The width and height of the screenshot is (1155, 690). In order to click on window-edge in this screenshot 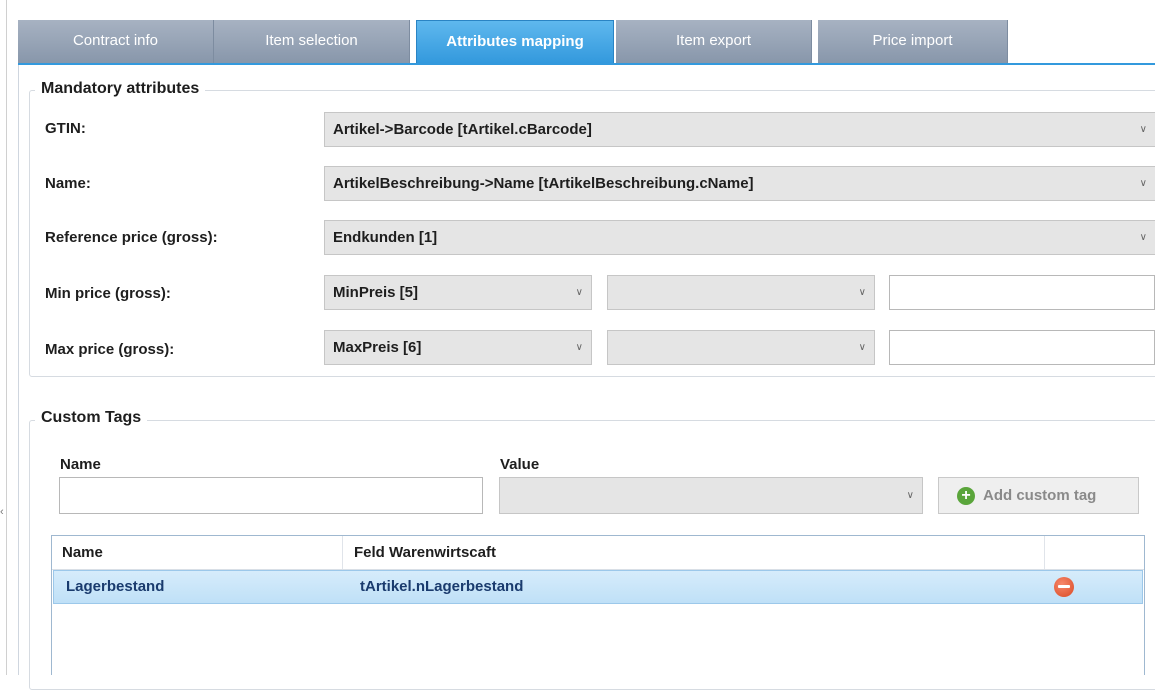, I will do `click(6, 337)`.